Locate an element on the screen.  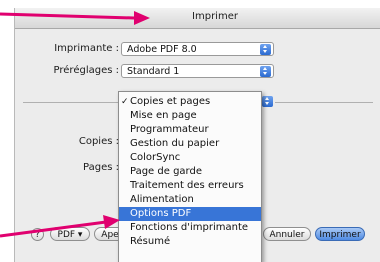
callout-arrow-title is located at coordinates (75, 18).